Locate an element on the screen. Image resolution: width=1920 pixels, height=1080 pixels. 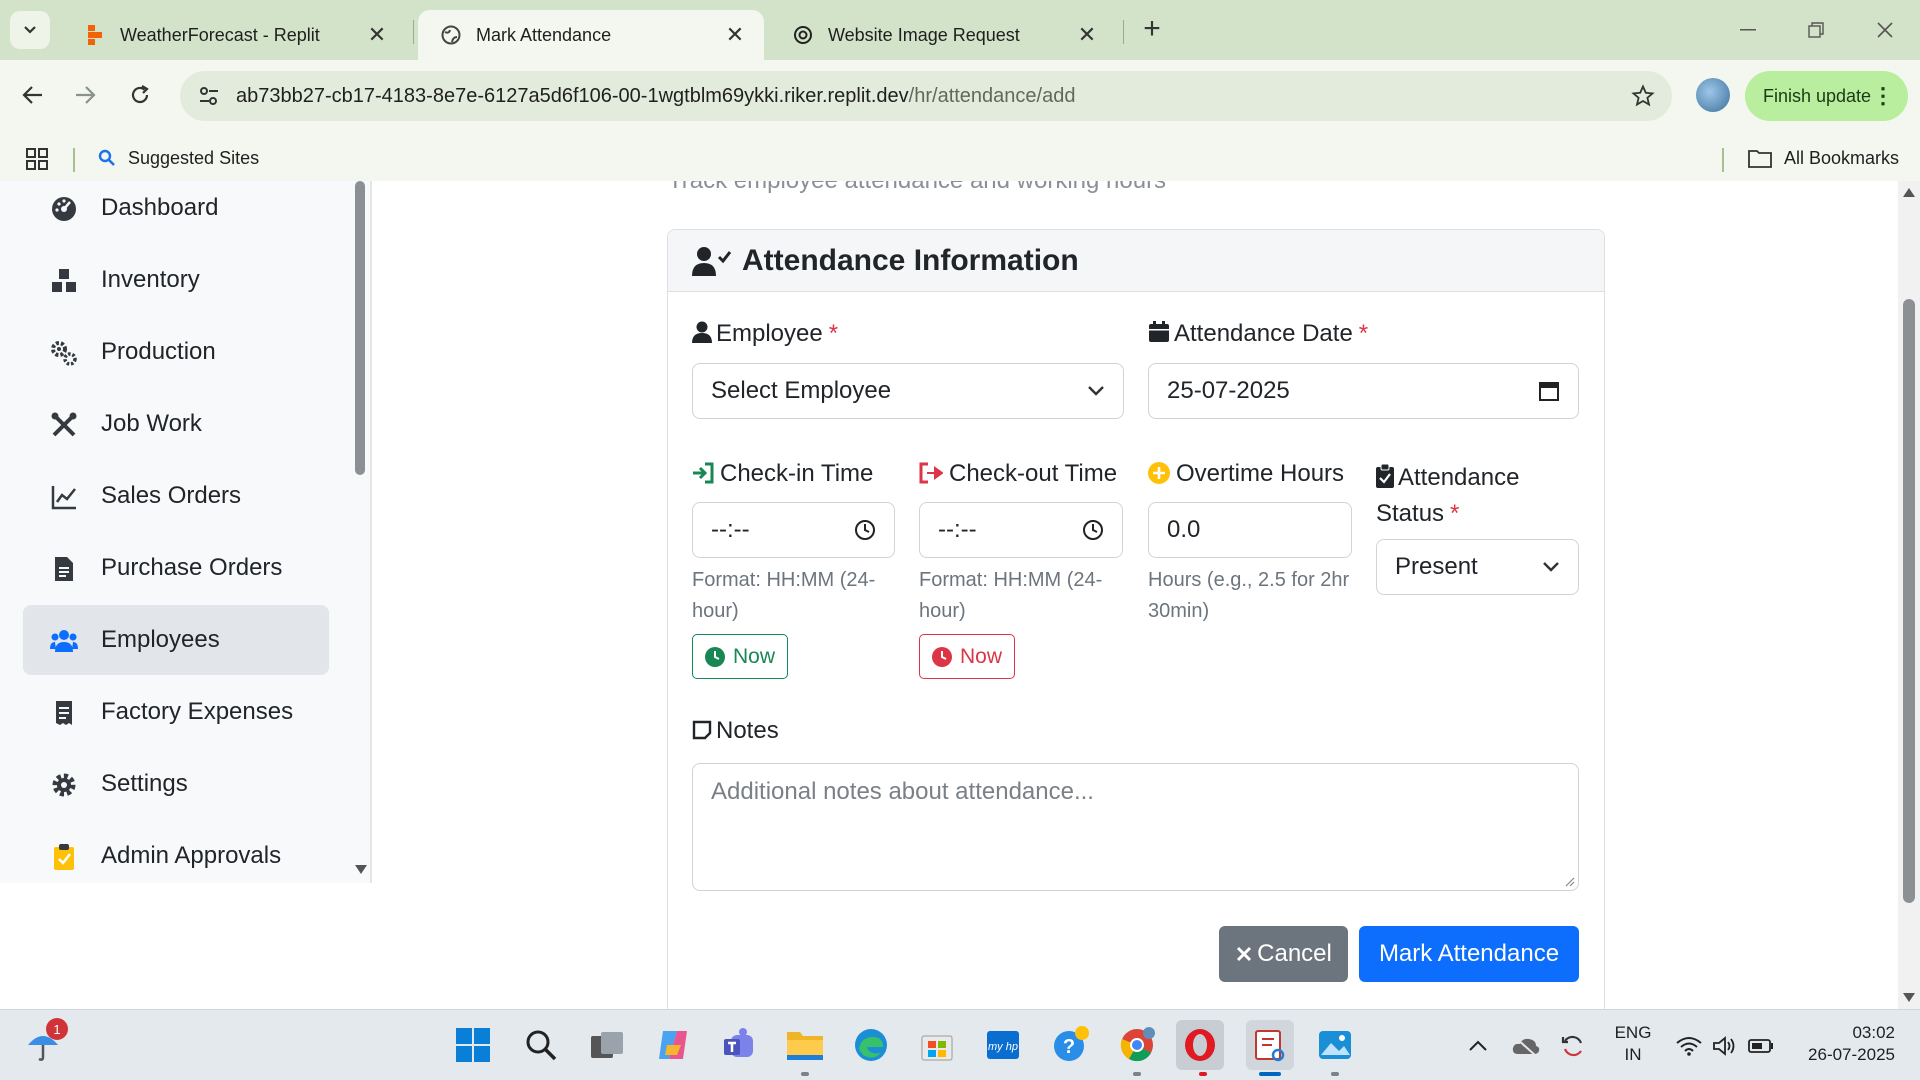
new-tab-plus-icon: + is located at coordinates (1152, 29).